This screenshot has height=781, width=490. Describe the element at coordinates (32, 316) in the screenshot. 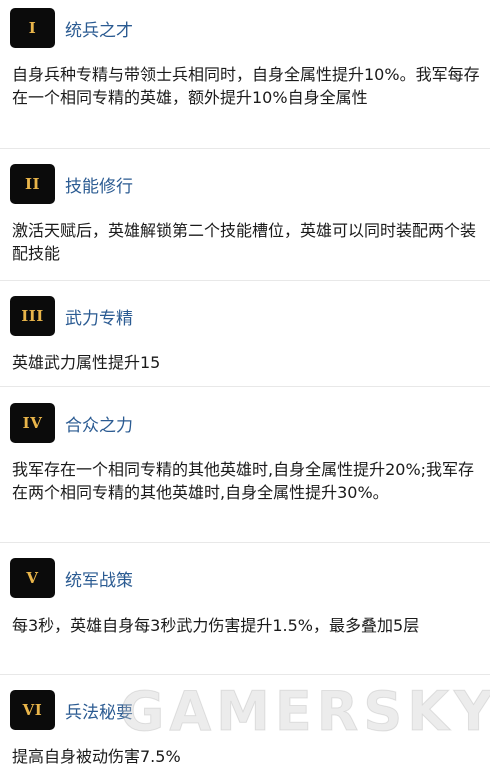

I see `numeral-badge: III` at that location.